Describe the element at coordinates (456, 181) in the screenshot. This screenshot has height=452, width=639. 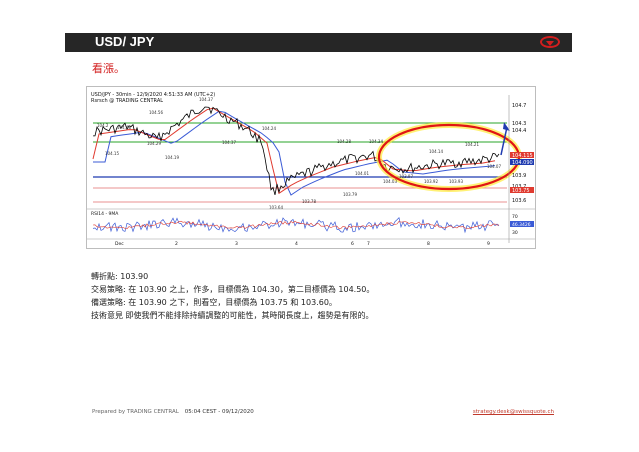
I see `peak-label: 103.93` at that location.